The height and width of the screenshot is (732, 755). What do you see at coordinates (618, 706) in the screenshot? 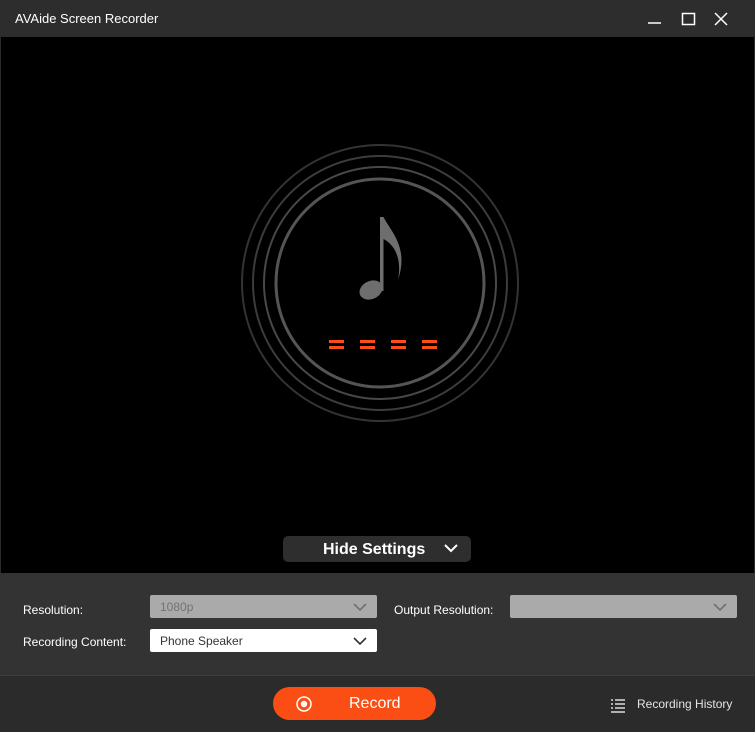
I see `list-icon` at bounding box center [618, 706].